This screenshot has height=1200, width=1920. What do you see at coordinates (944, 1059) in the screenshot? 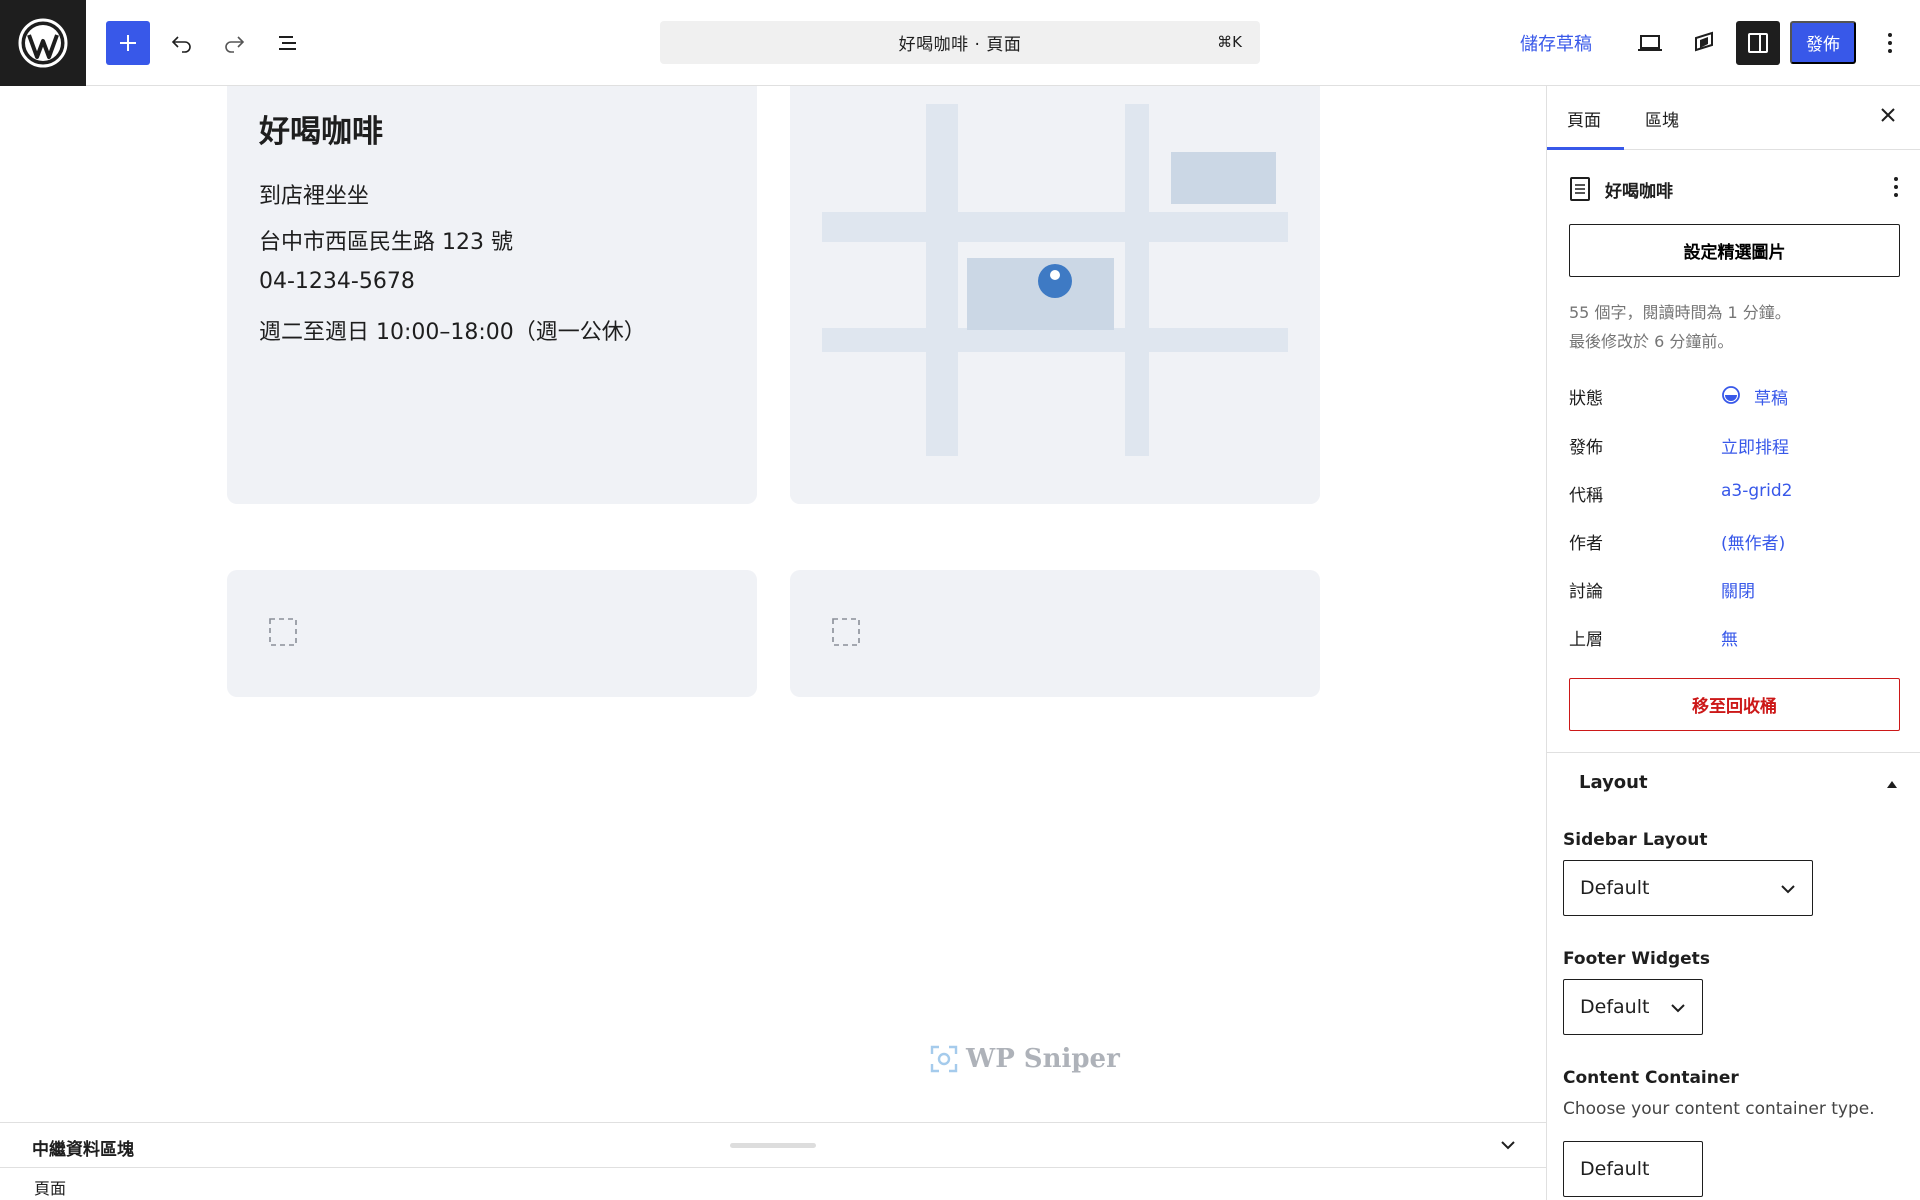
I see `scan-logo-icon` at bounding box center [944, 1059].